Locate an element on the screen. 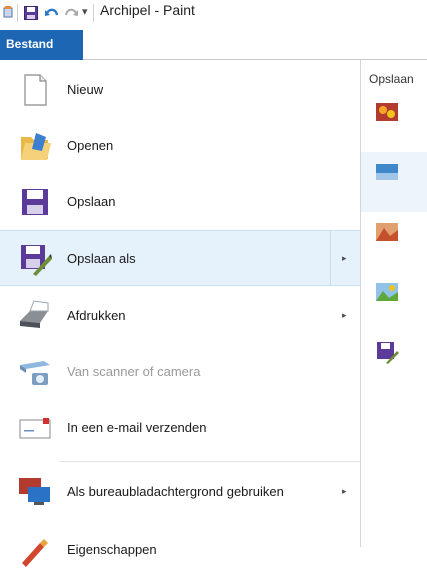  menu-item-label: In een e-mail verzenden is located at coordinates (137, 427).